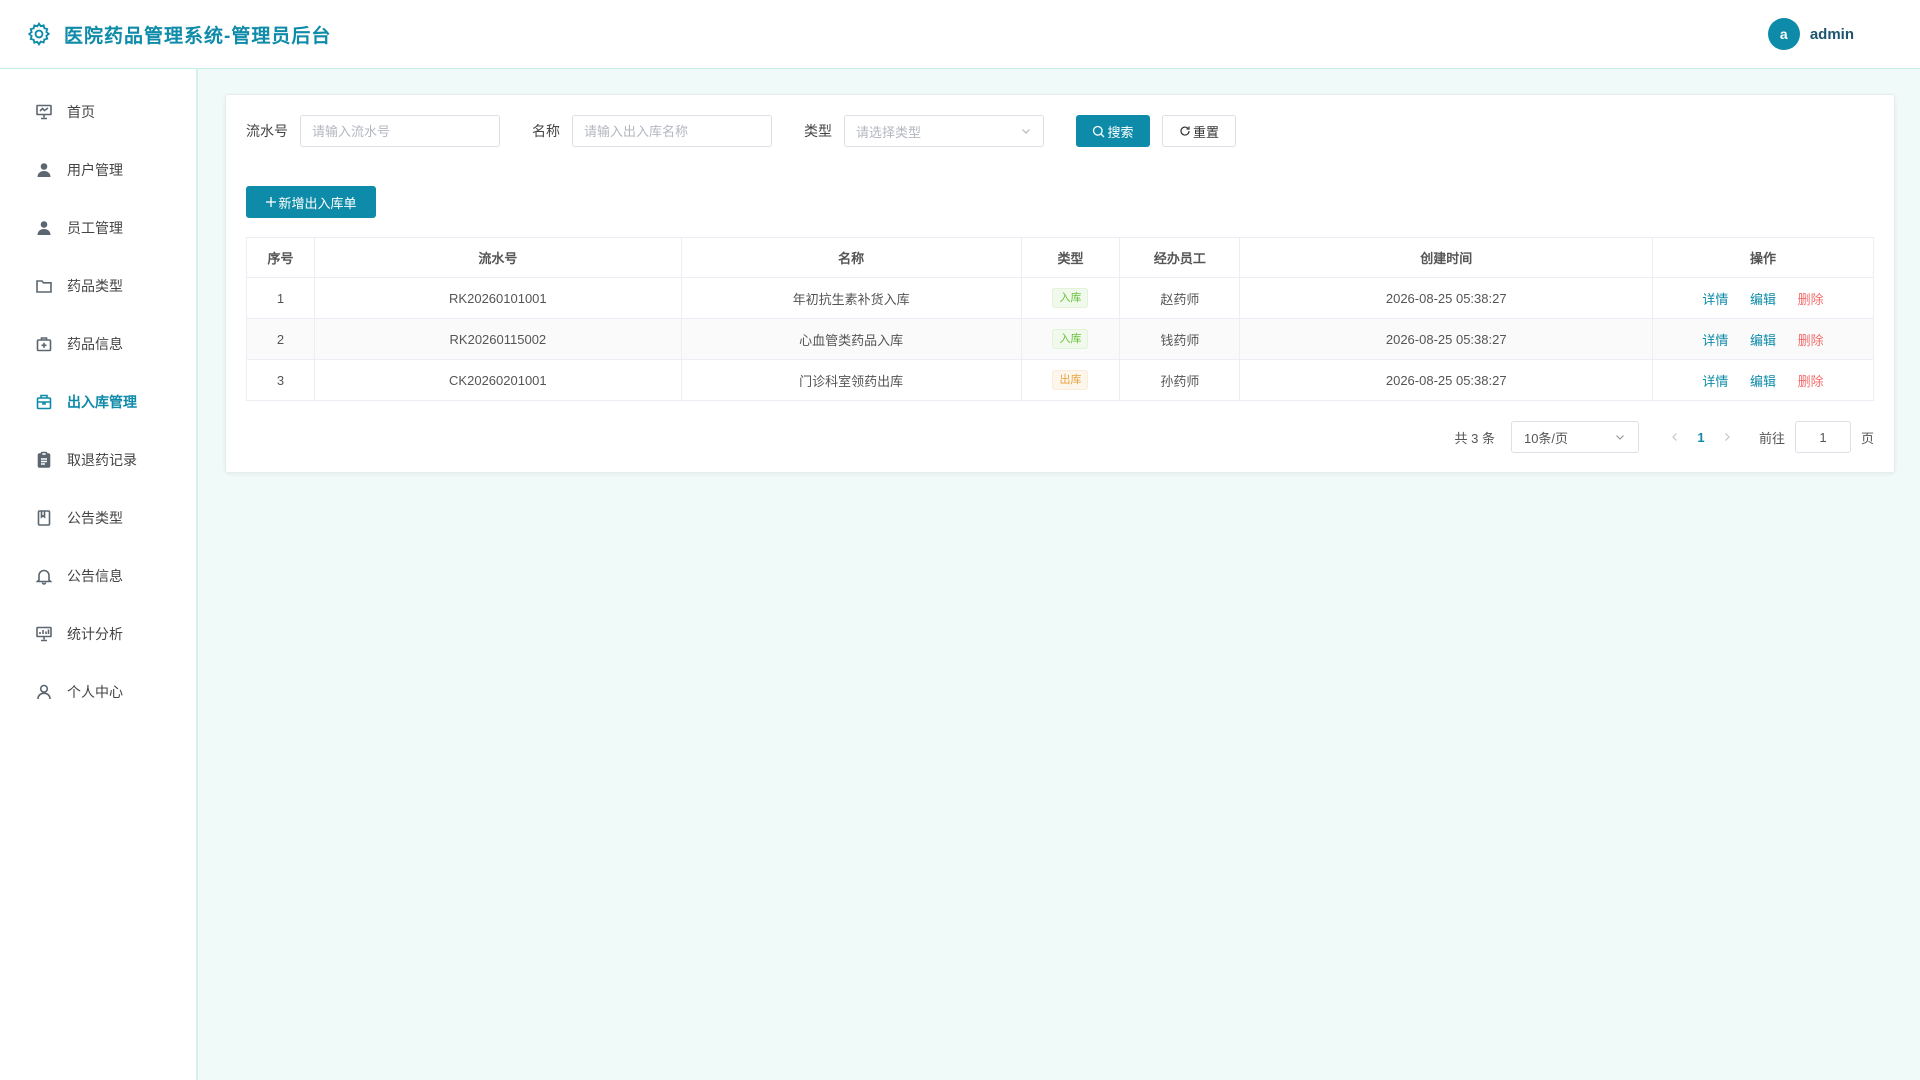 The height and width of the screenshot is (1080, 1920). Describe the element at coordinates (95, 576) in the screenshot. I see `sidebar-item-label: 公告信息` at that location.